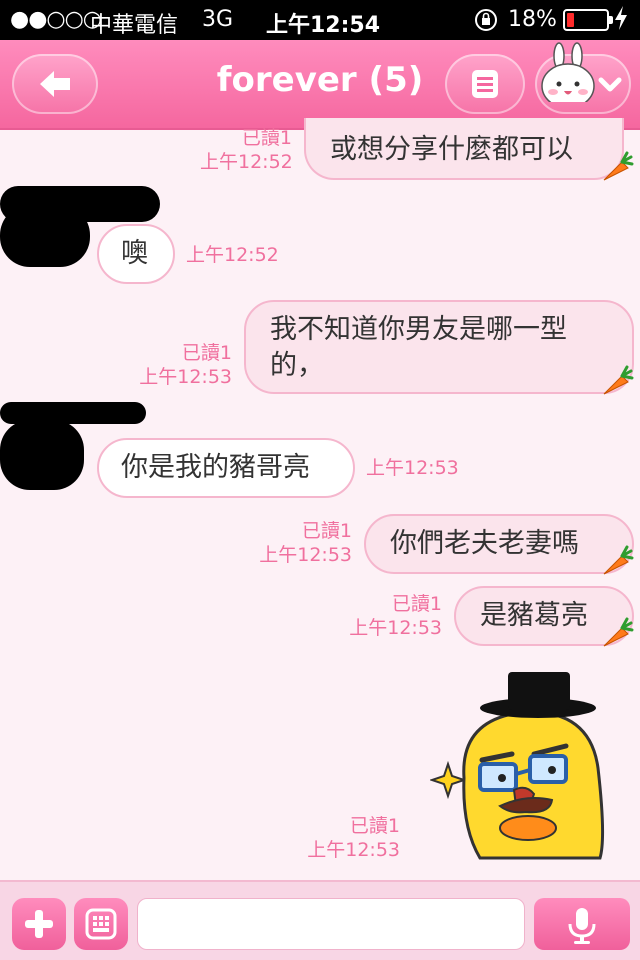 This screenshot has height=960, width=640. I want to click on keyboard-icon, so click(101, 924).